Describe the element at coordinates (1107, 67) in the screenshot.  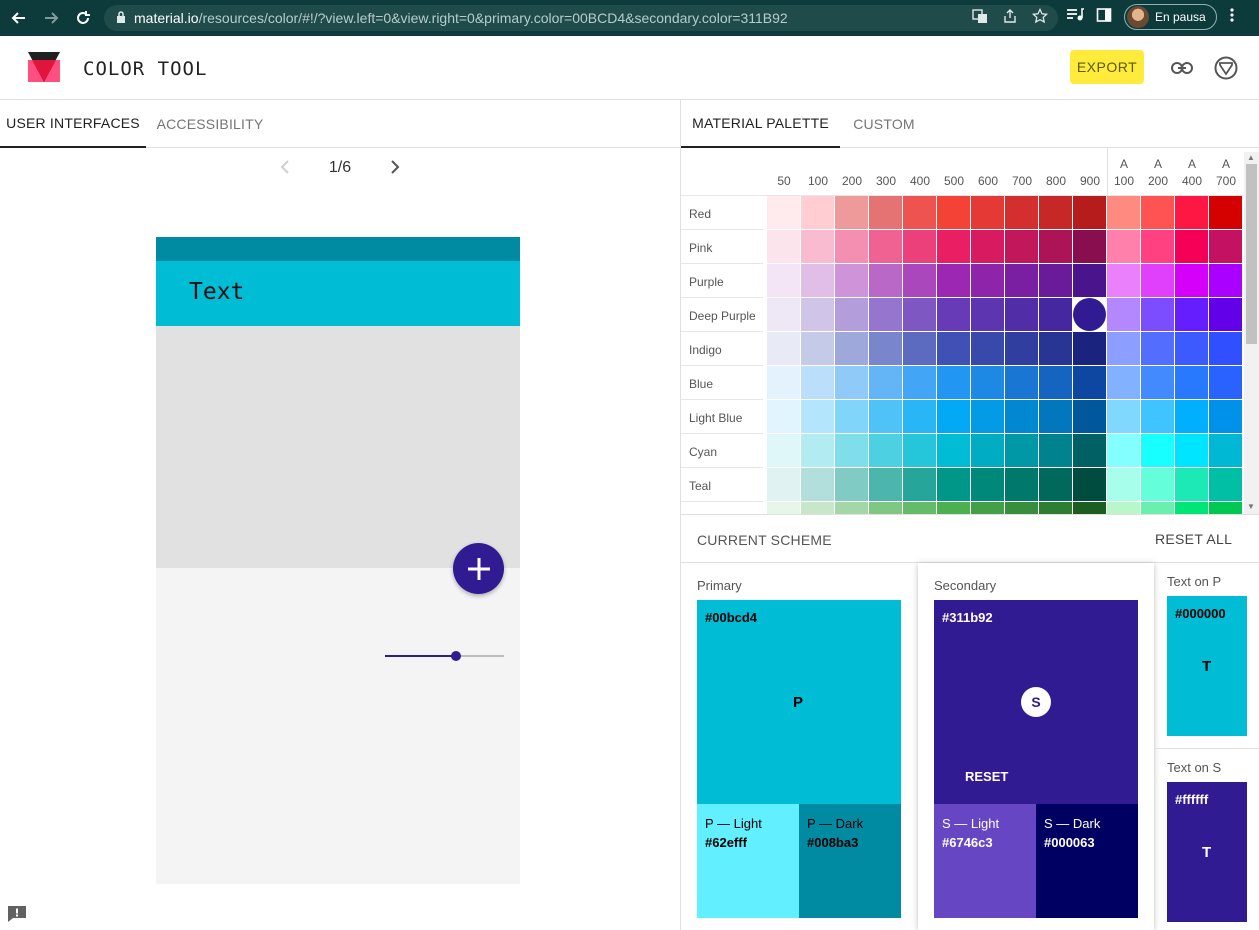
I see `export-button: EXPORT` at that location.